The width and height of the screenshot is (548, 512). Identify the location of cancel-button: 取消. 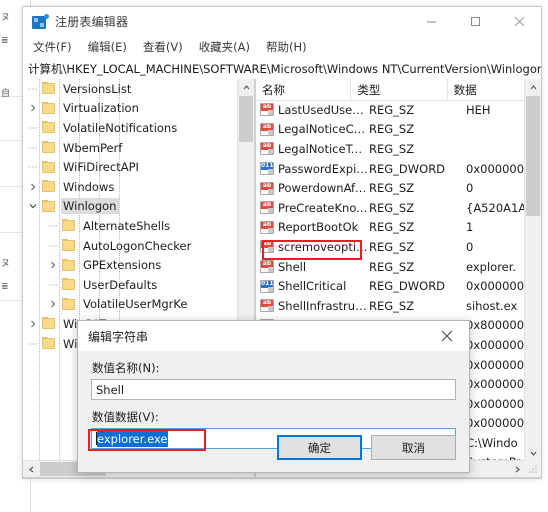
(413, 447).